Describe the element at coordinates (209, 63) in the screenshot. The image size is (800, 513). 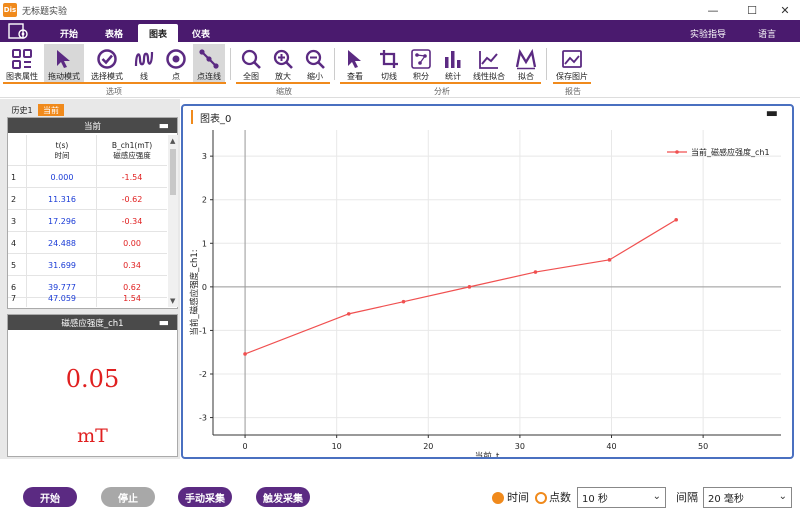
I see `point-line-button: 点连线` at that location.